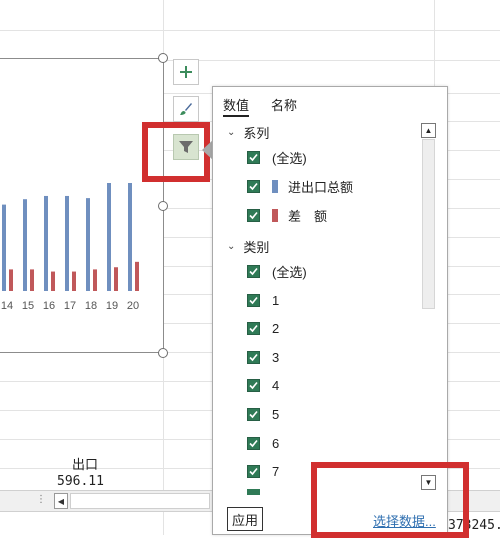 The image size is (500, 538). What do you see at coordinates (276, 300) in the screenshot?
I see `category-item-label: 1` at bounding box center [276, 300].